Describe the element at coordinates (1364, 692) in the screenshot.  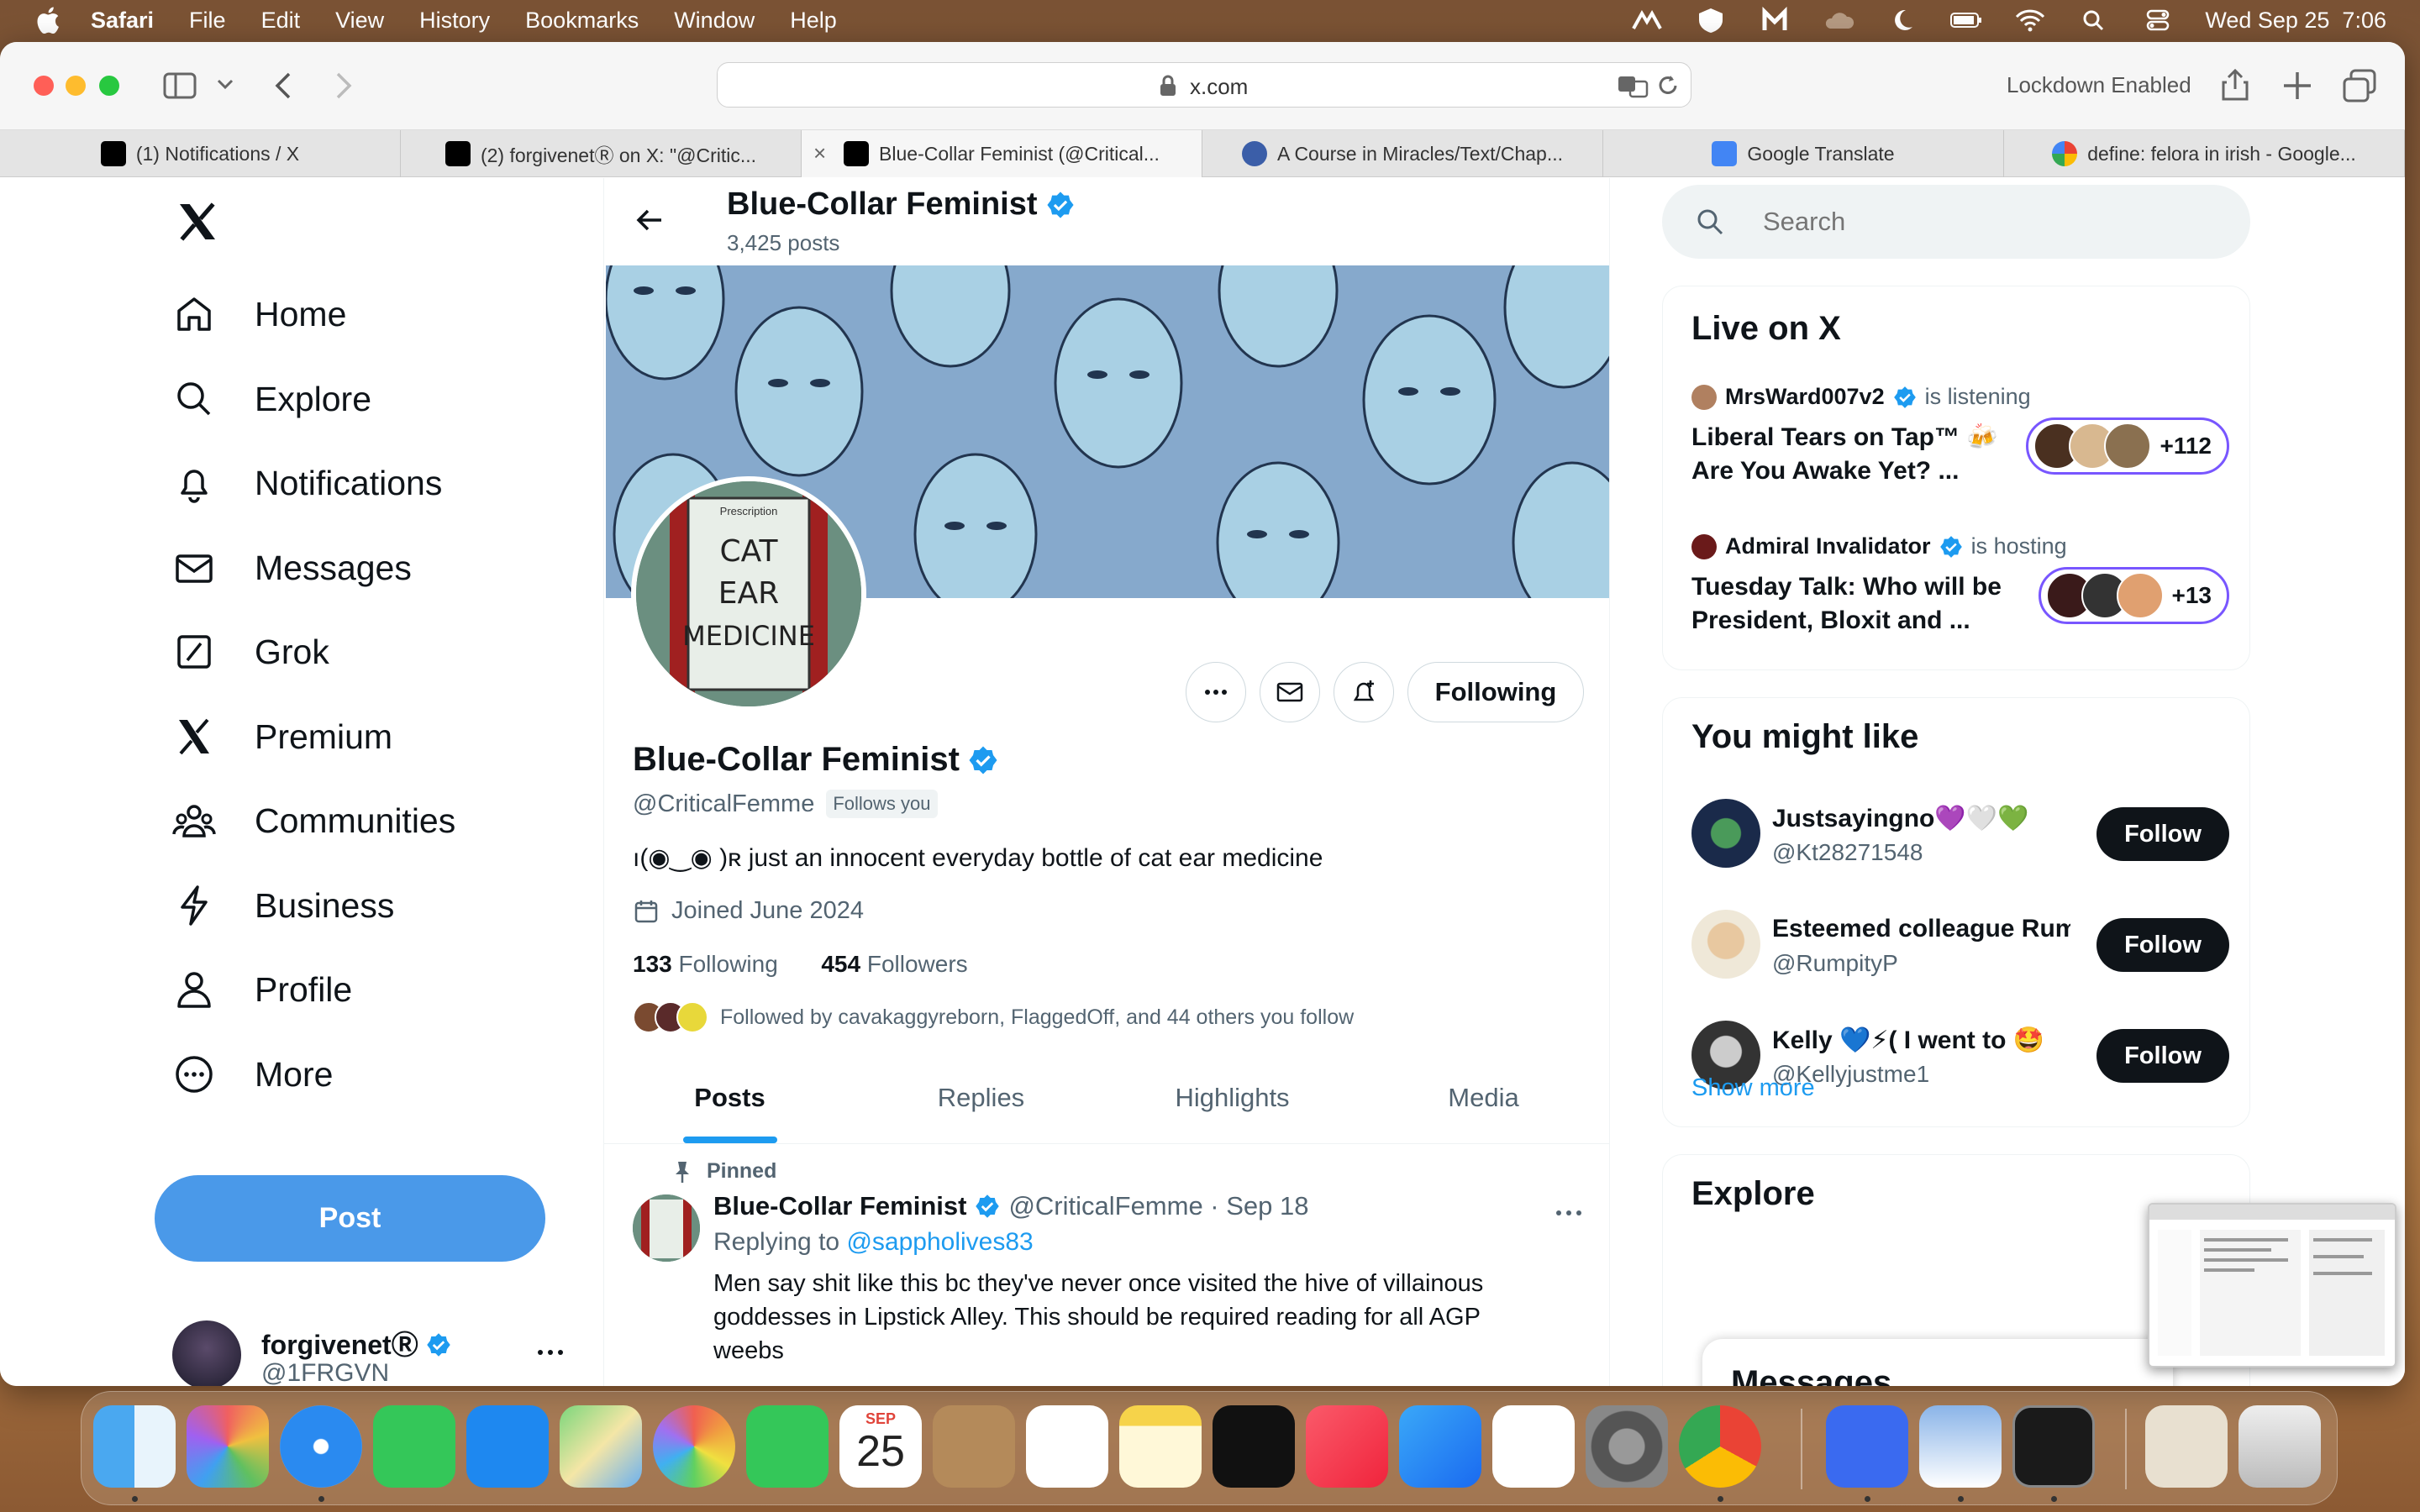
I see `notifications-bell-button` at that location.